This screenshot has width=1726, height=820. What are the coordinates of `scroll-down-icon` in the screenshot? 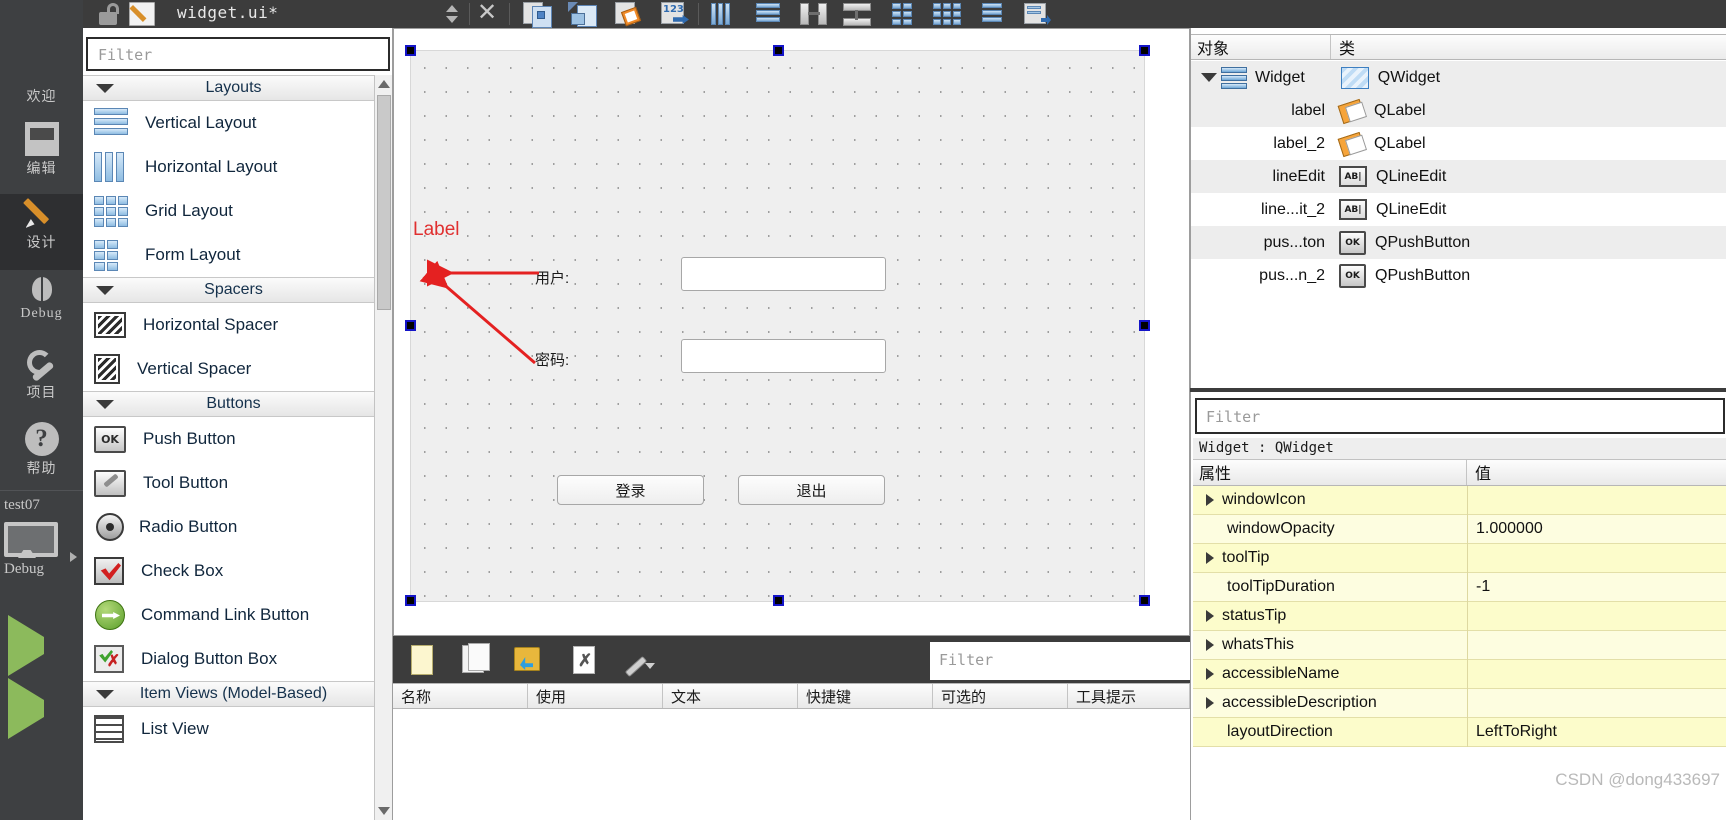 It's located at (384, 811).